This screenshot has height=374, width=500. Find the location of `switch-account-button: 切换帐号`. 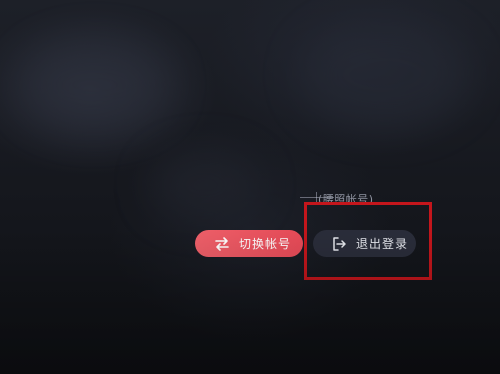

switch-account-button: 切换帐号 is located at coordinates (249, 243).